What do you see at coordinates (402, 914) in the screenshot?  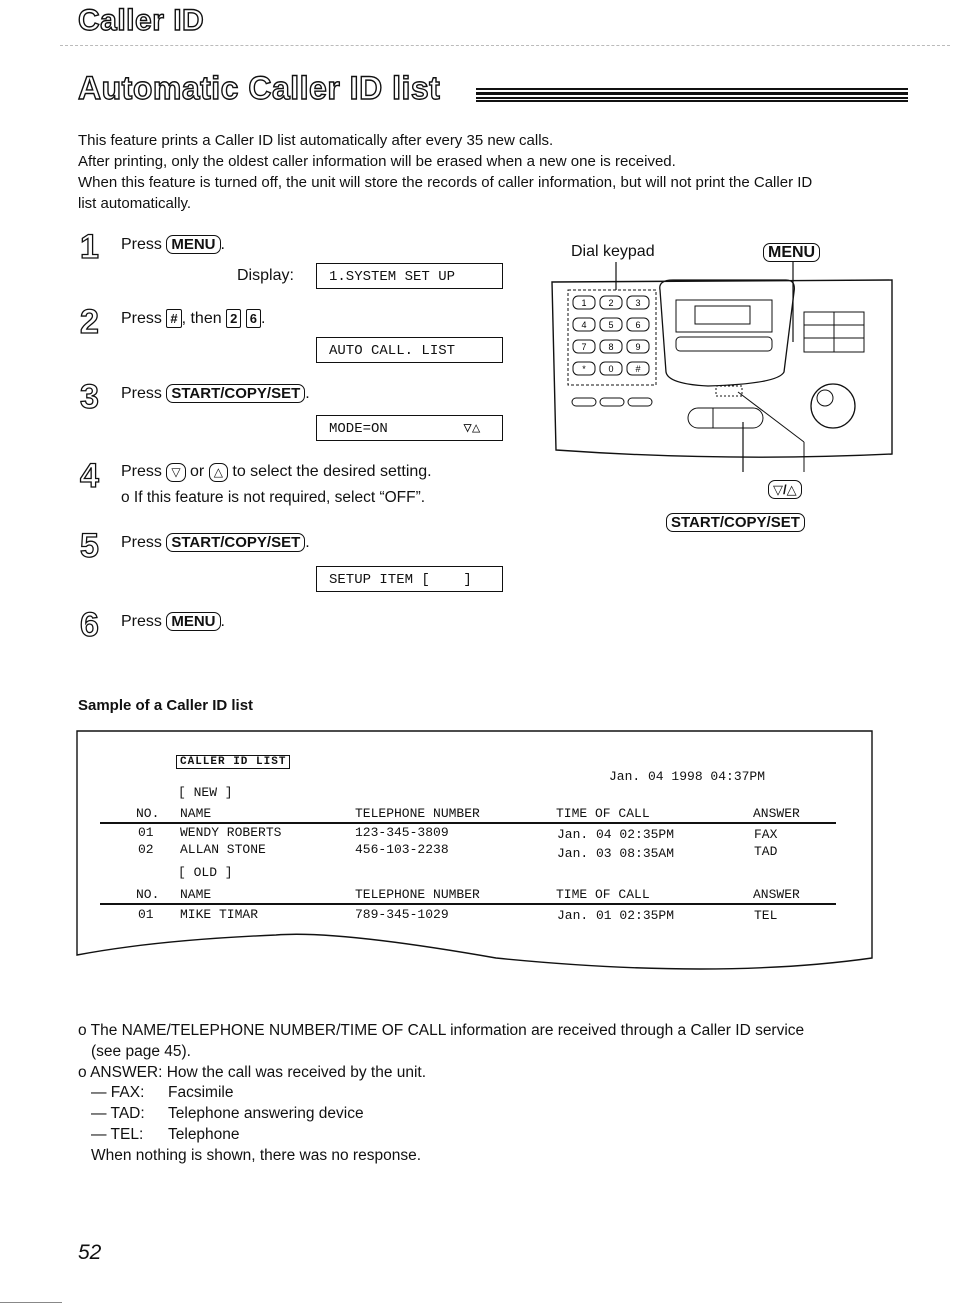 I see `row-phone: 789-345-1029` at bounding box center [402, 914].